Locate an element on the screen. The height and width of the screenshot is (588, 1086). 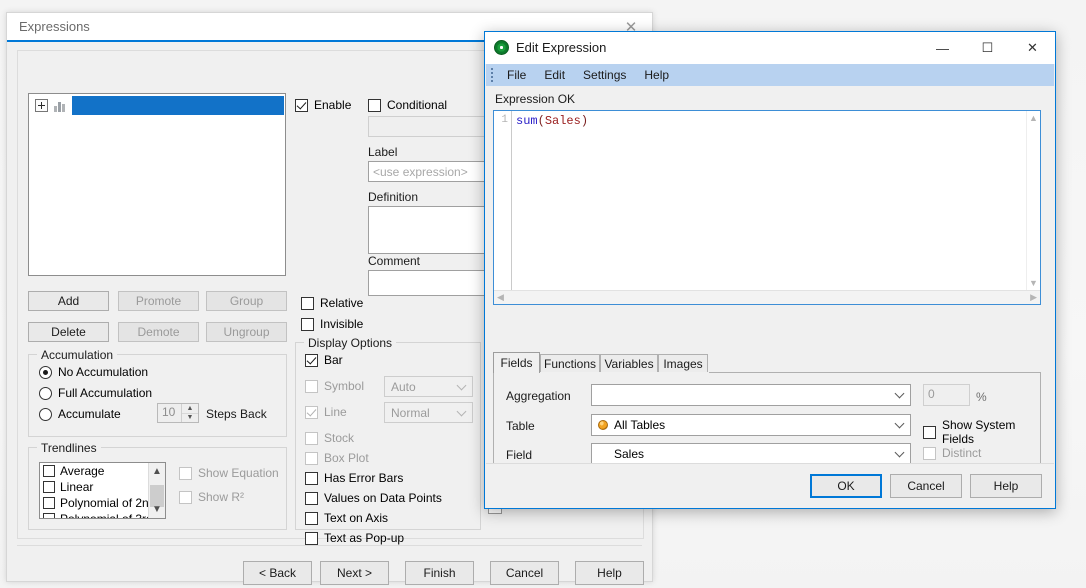
ungroup-button: Ungroup is located at coordinates (246, 332).